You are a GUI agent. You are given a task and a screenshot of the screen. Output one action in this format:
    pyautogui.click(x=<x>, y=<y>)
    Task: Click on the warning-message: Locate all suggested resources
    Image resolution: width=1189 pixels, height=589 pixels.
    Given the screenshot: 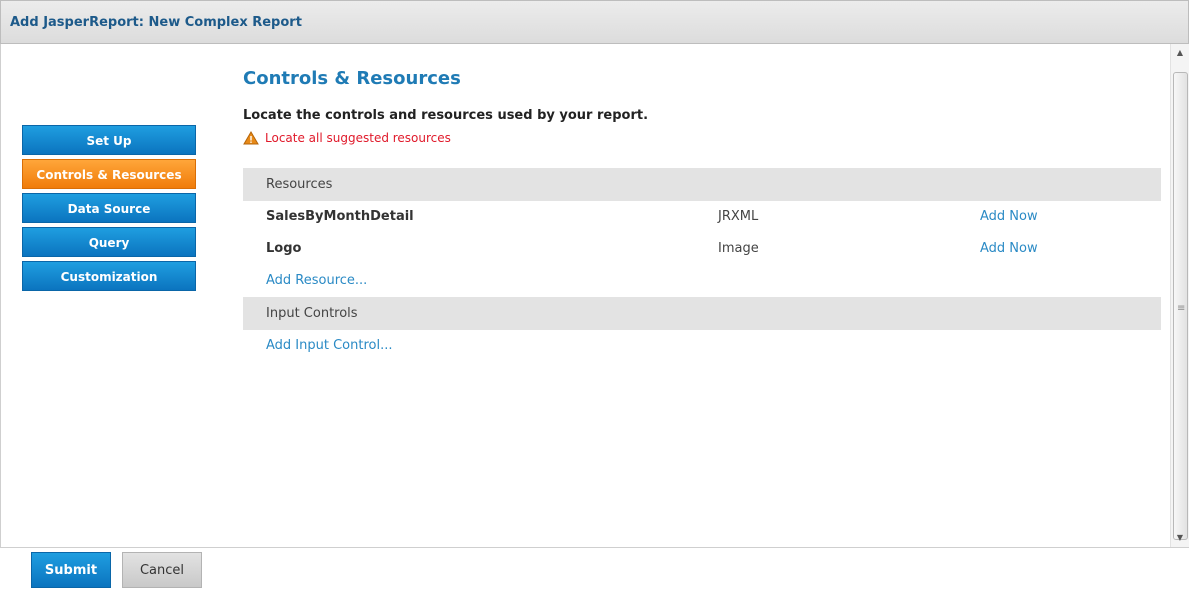 What is the action you would take?
    pyautogui.click(x=702, y=138)
    